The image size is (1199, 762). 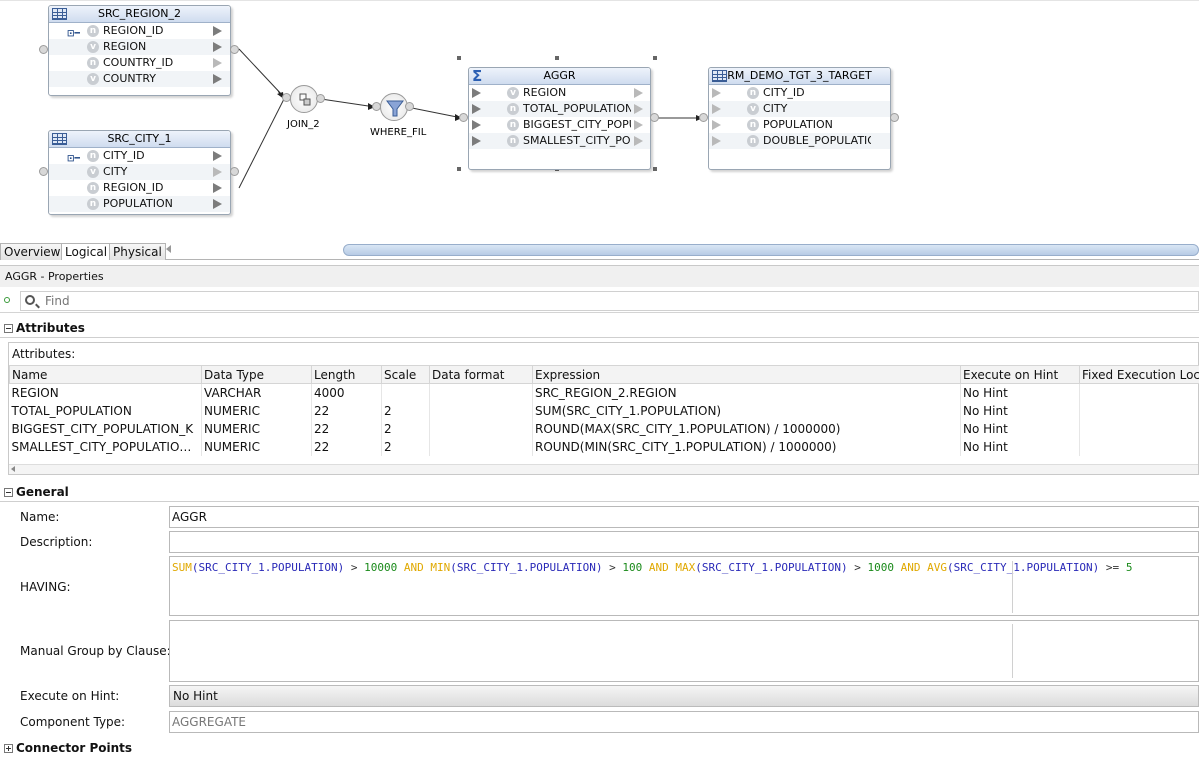 What do you see at coordinates (405, 374) in the screenshot?
I see `column-header: Scale` at bounding box center [405, 374].